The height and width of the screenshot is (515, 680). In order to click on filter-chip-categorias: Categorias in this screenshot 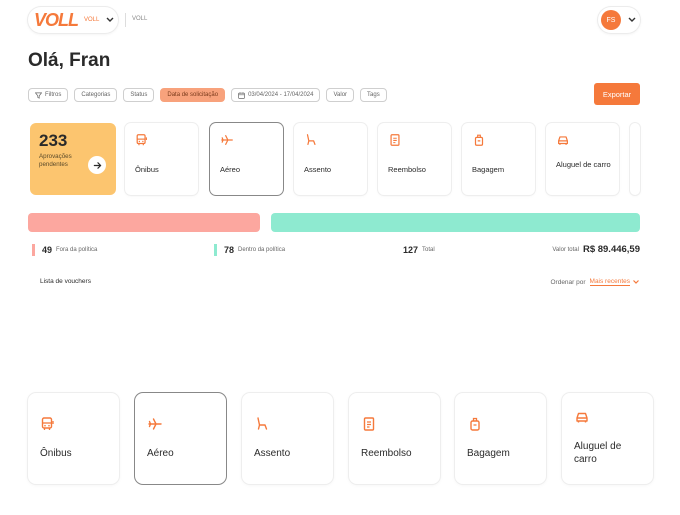, I will do `click(96, 95)`.